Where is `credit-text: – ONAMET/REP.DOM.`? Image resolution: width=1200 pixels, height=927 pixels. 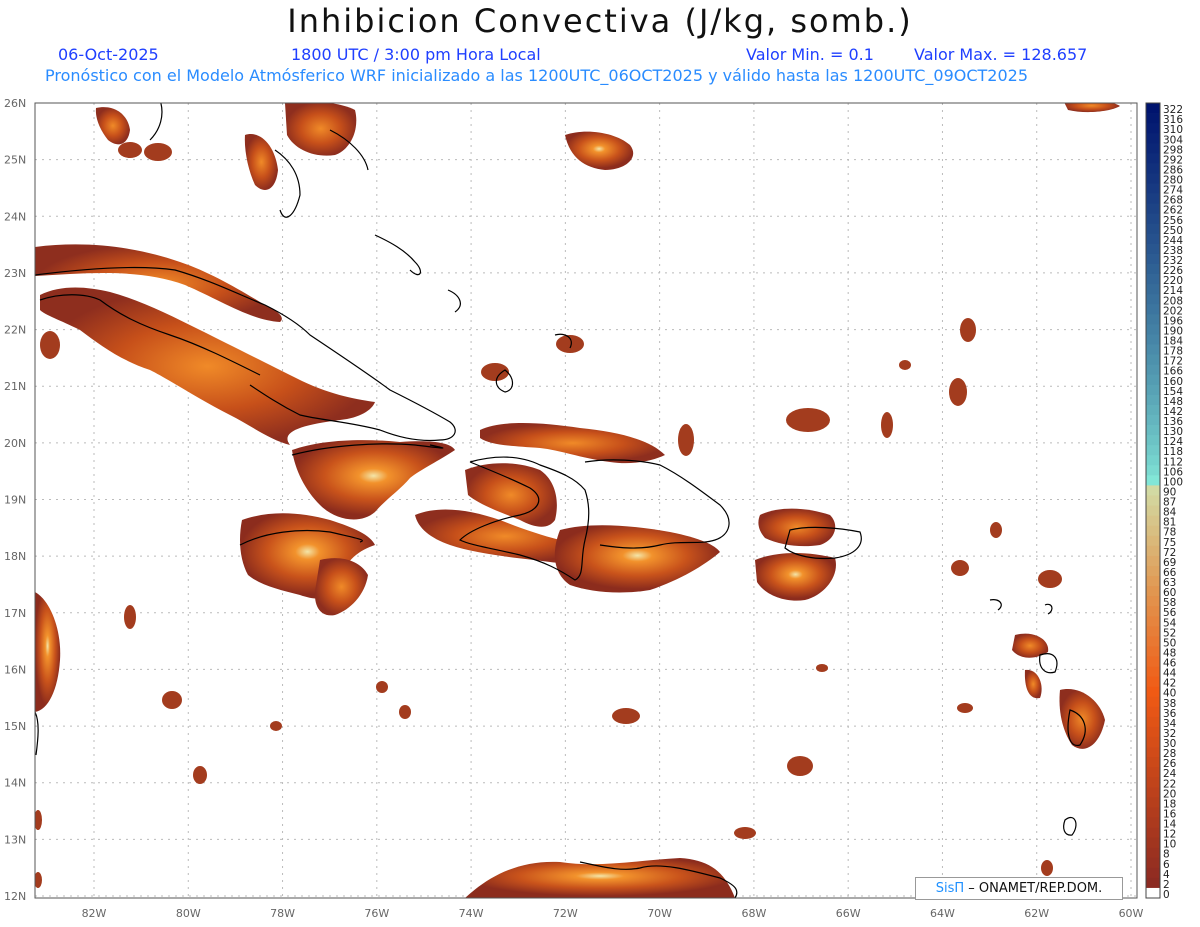
credit-text: – ONAMET/REP.DOM. is located at coordinates (1033, 888).